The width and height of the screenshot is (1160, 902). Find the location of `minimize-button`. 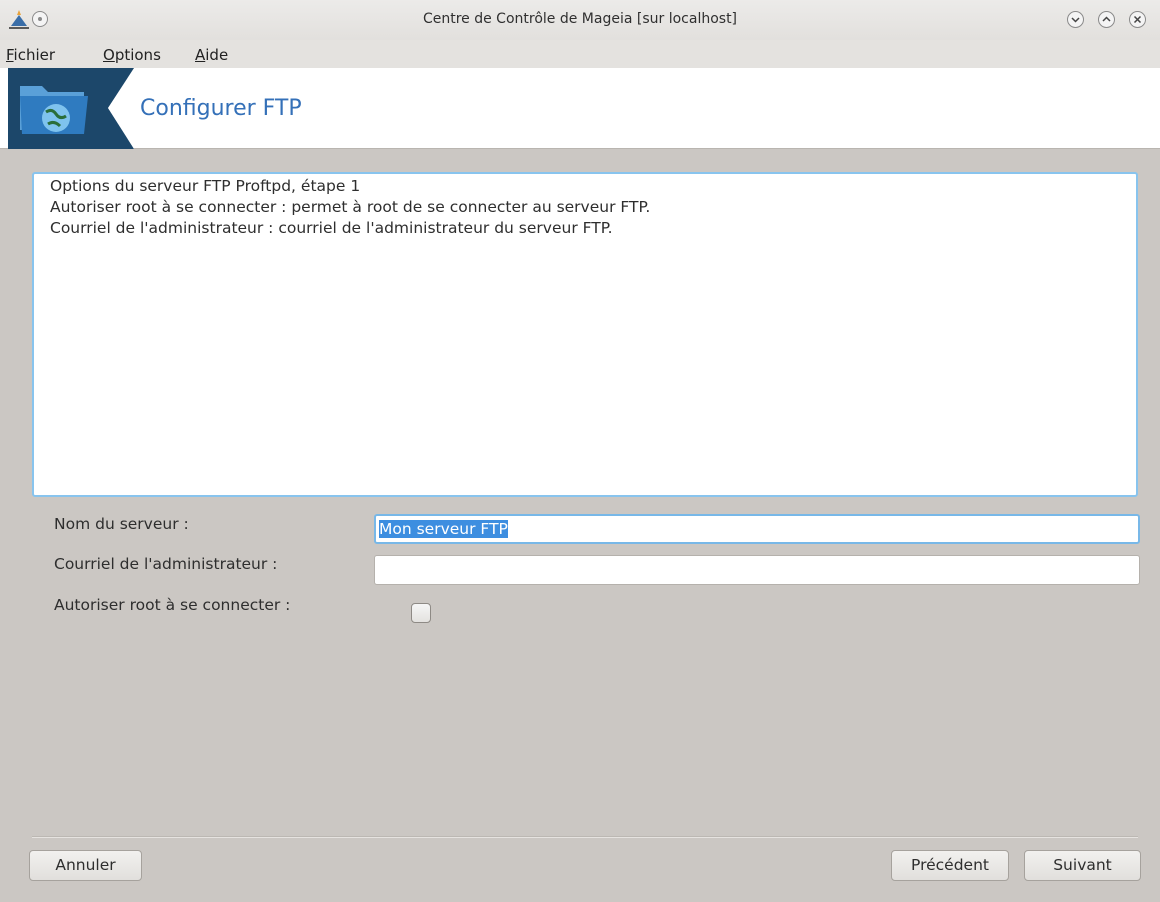

minimize-button is located at coordinates (1075, 19).